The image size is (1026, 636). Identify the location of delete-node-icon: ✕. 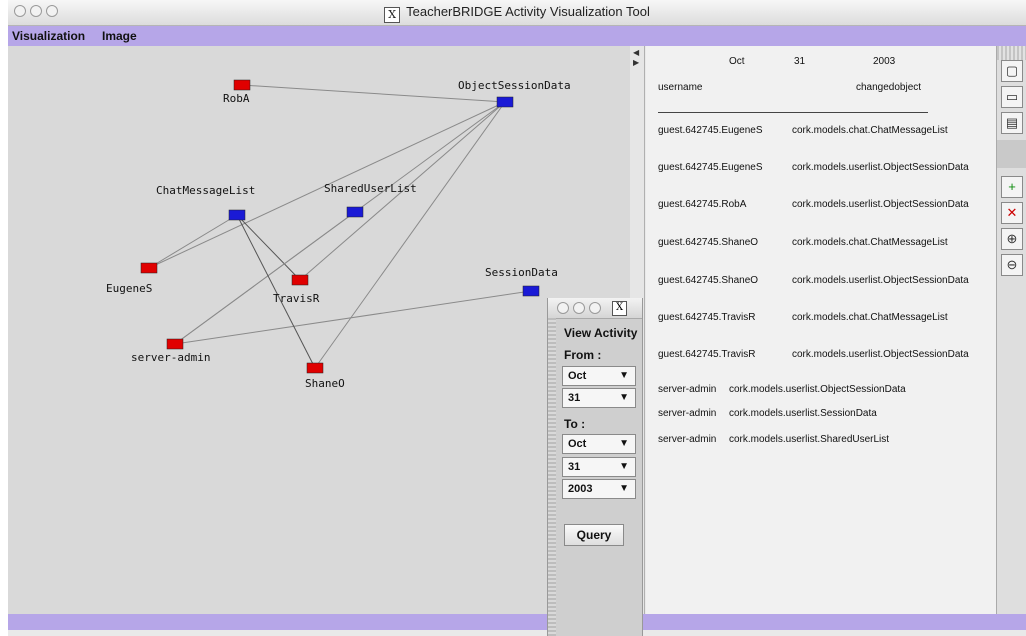
(1012, 213).